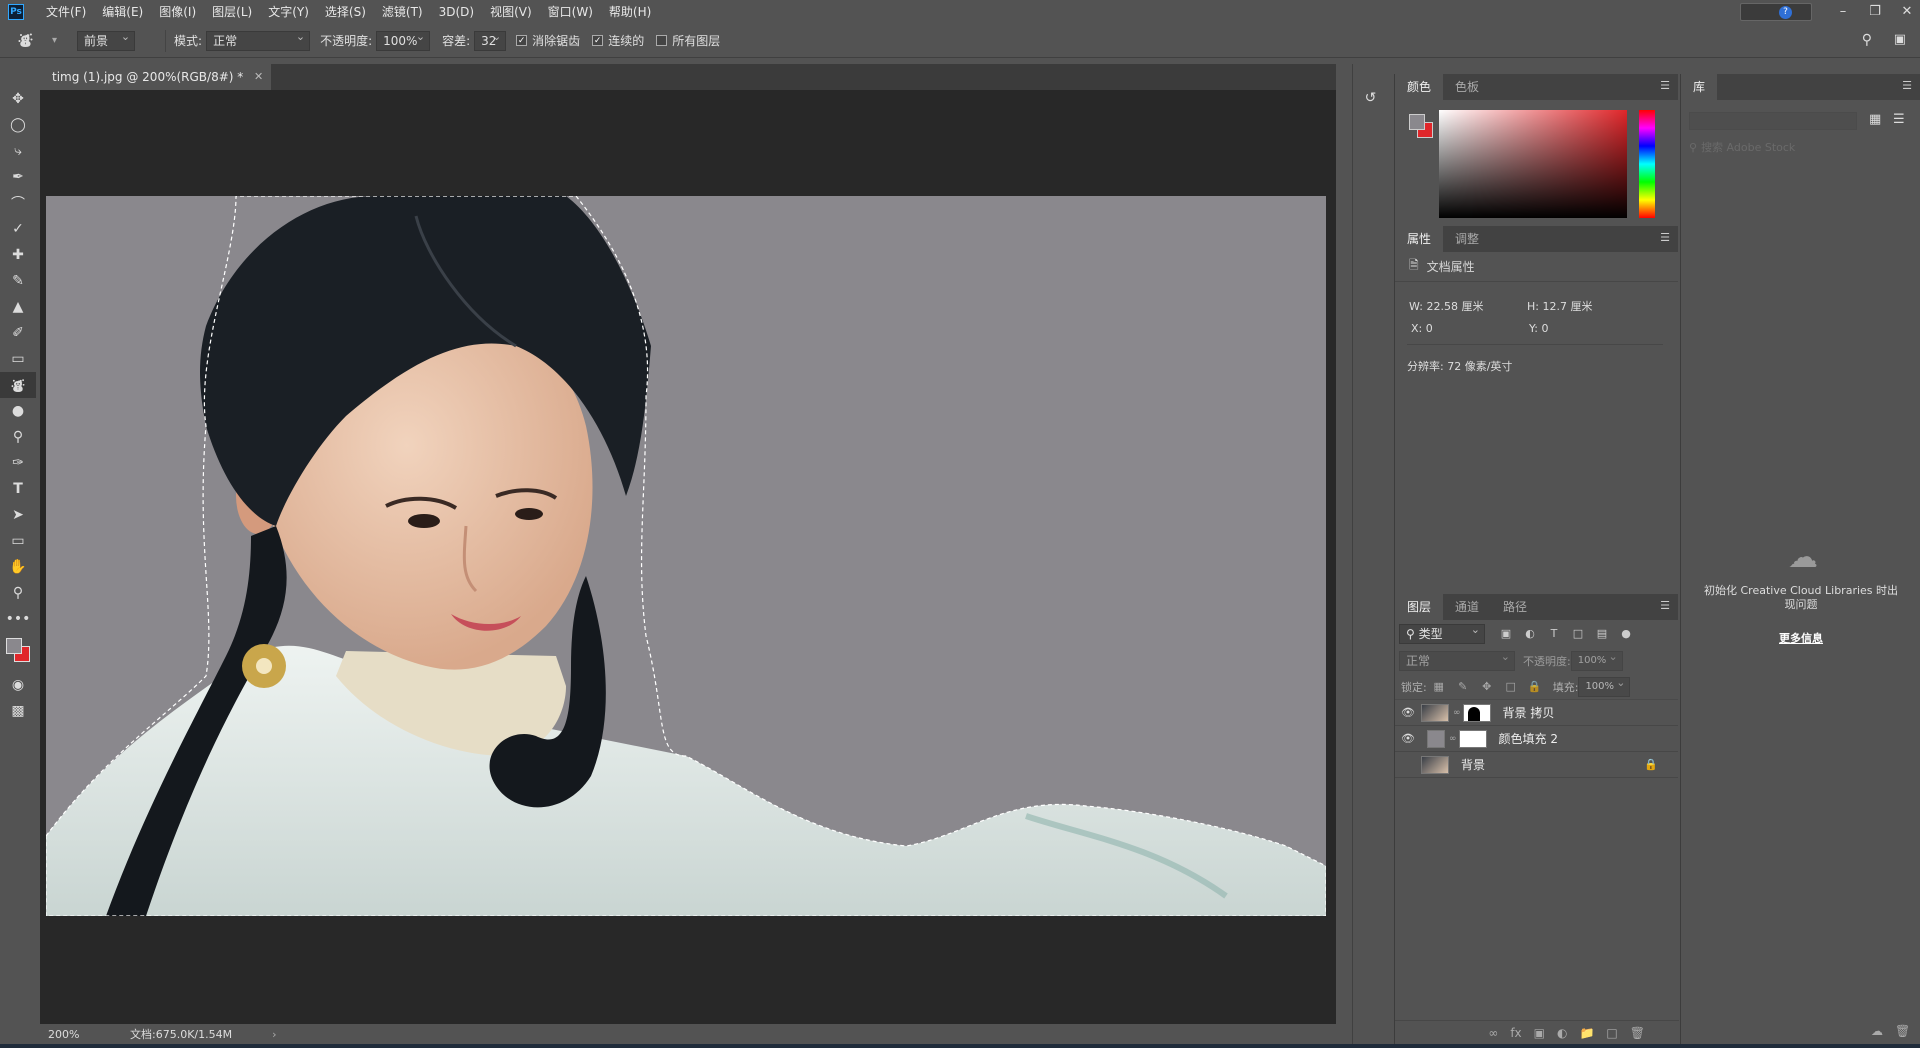  I want to click on blur-tool-icon: ●, so click(18, 411).